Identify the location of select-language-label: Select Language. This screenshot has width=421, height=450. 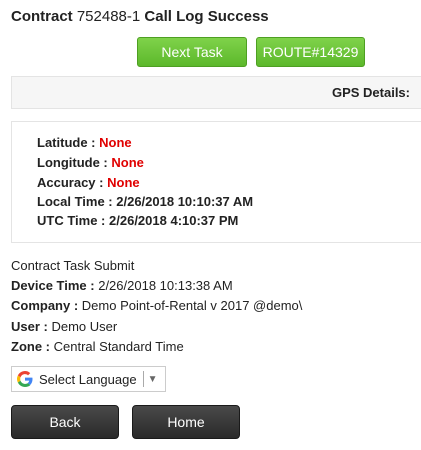
(88, 379).